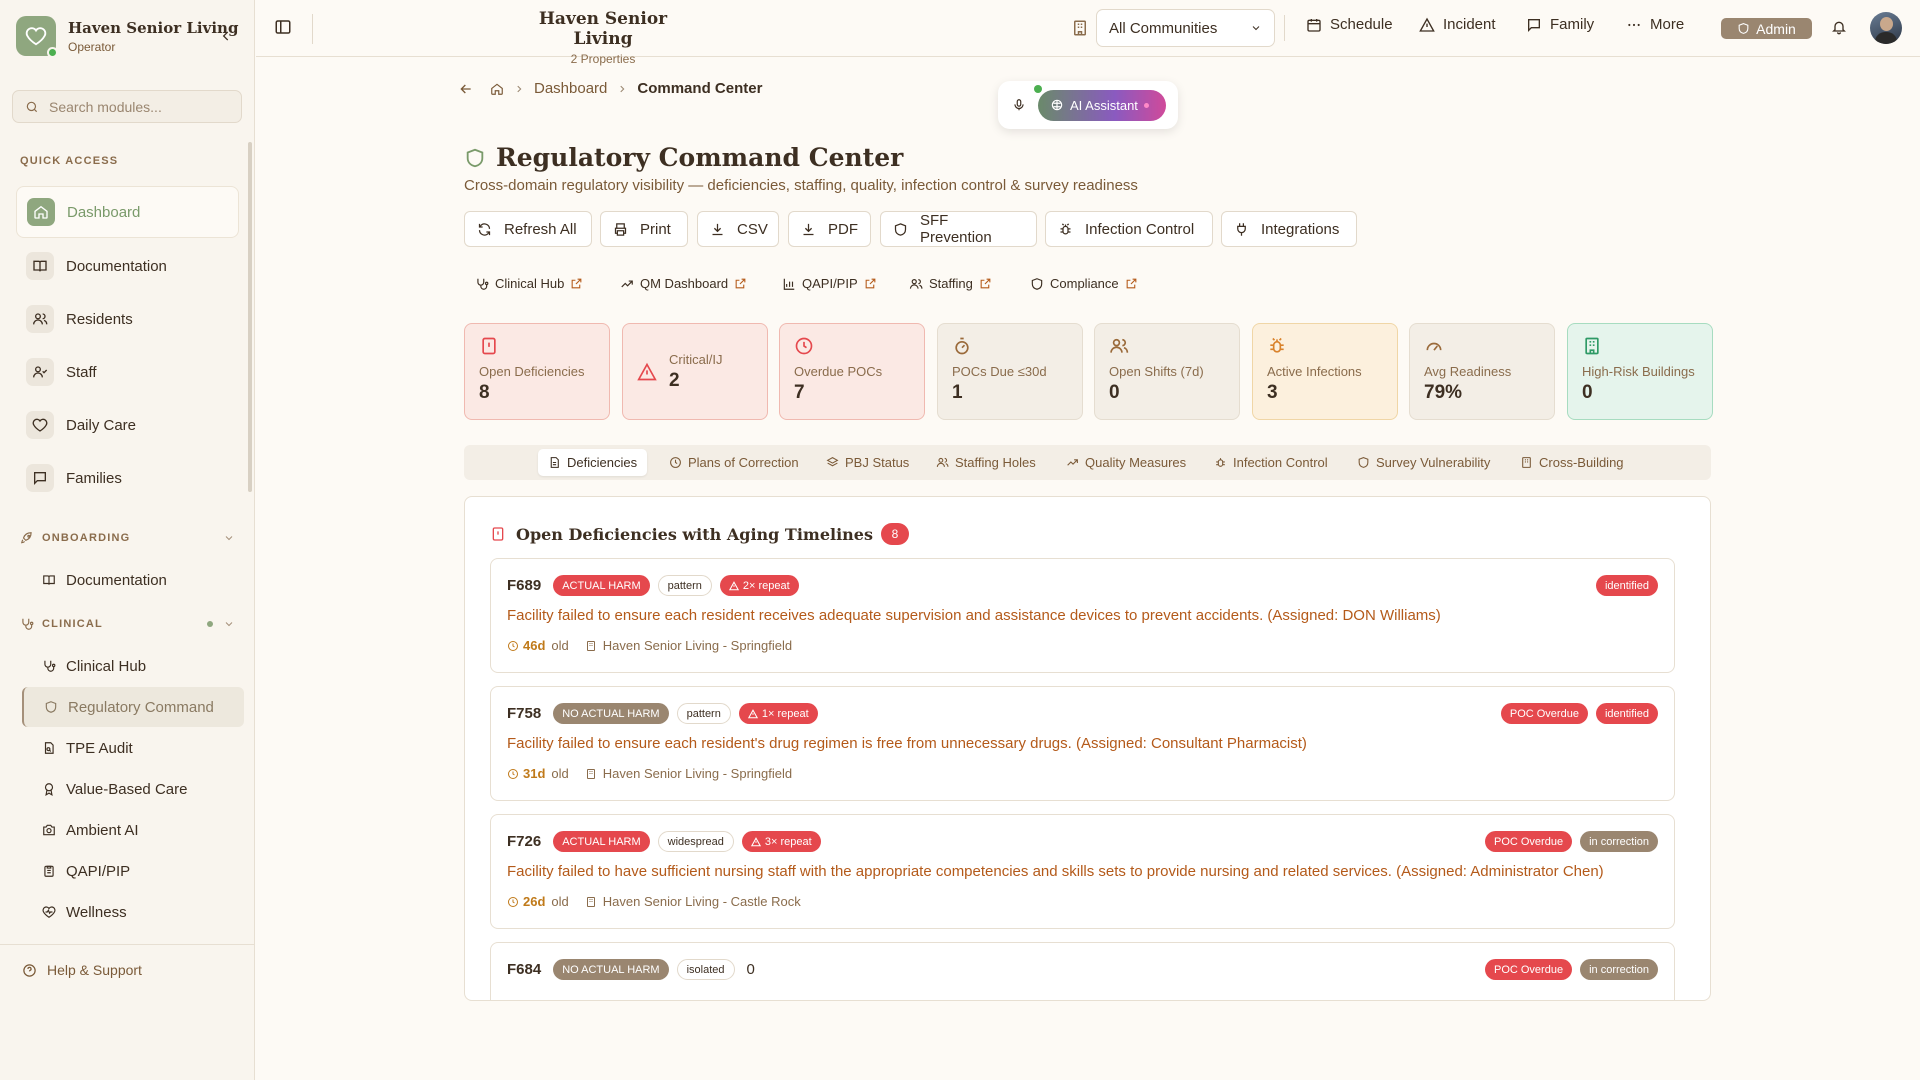  I want to click on print-button: Print, so click(644, 229).